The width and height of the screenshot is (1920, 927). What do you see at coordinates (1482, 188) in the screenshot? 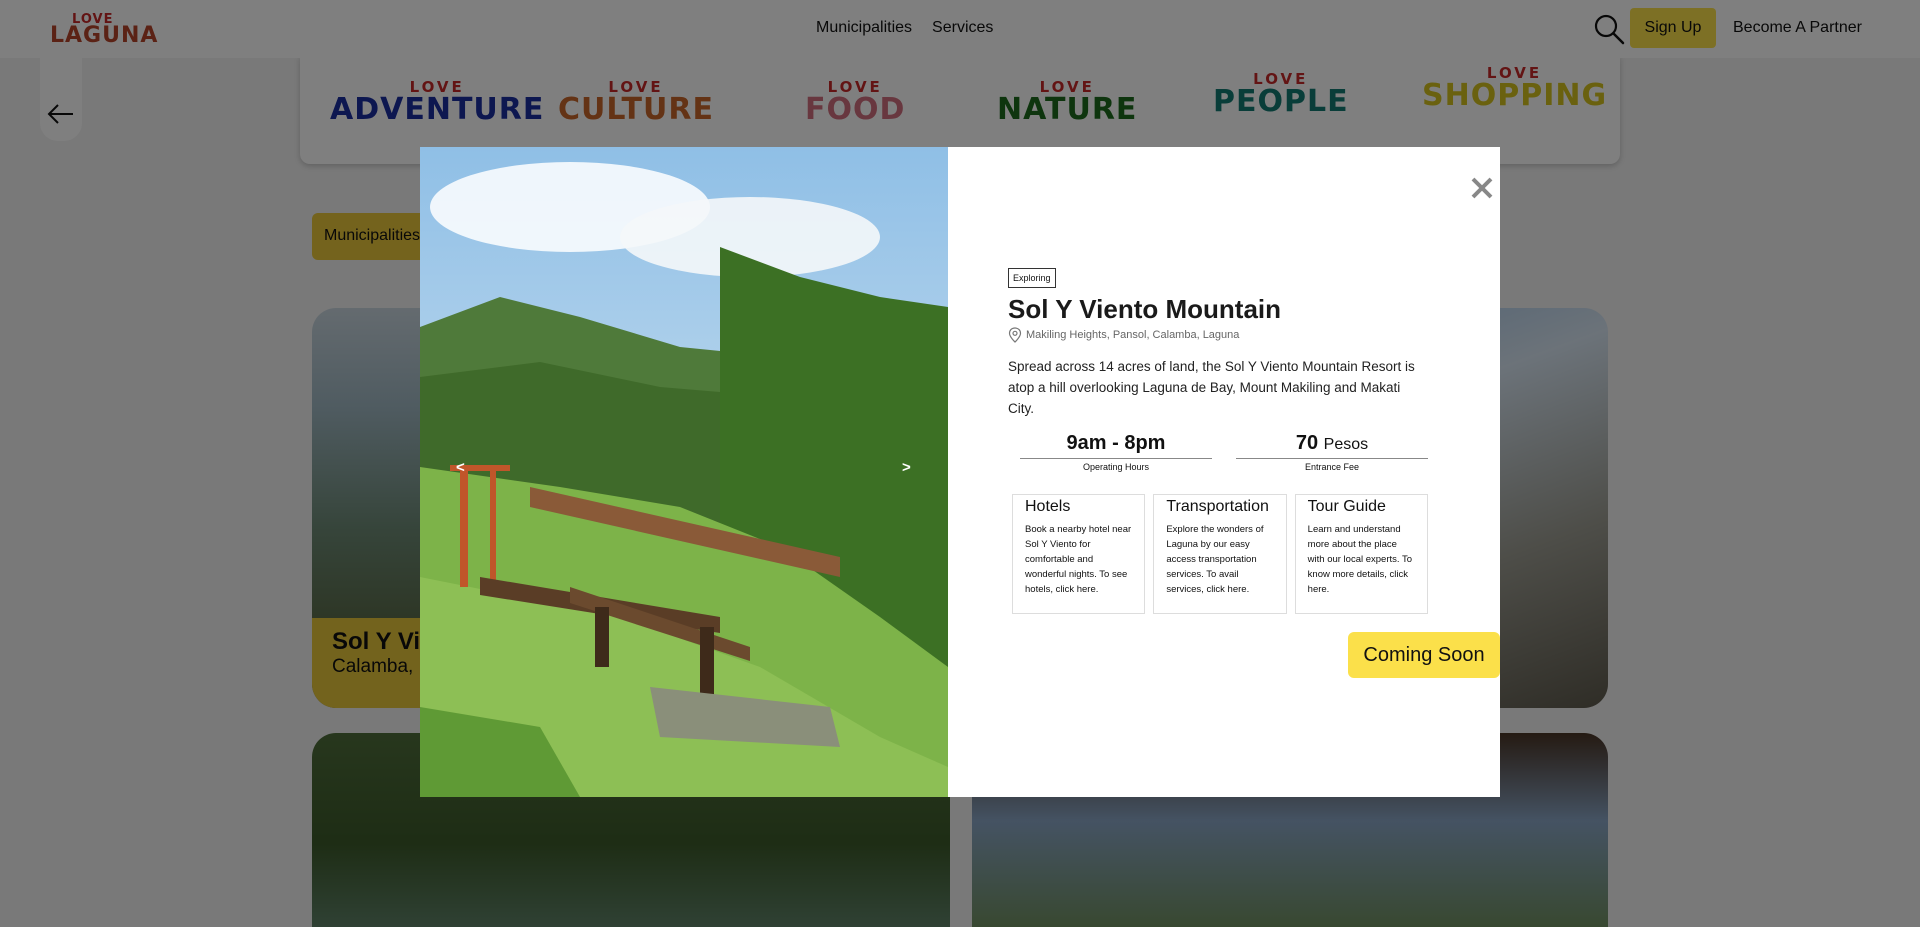
I see `close-icon` at bounding box center [1482, 188].